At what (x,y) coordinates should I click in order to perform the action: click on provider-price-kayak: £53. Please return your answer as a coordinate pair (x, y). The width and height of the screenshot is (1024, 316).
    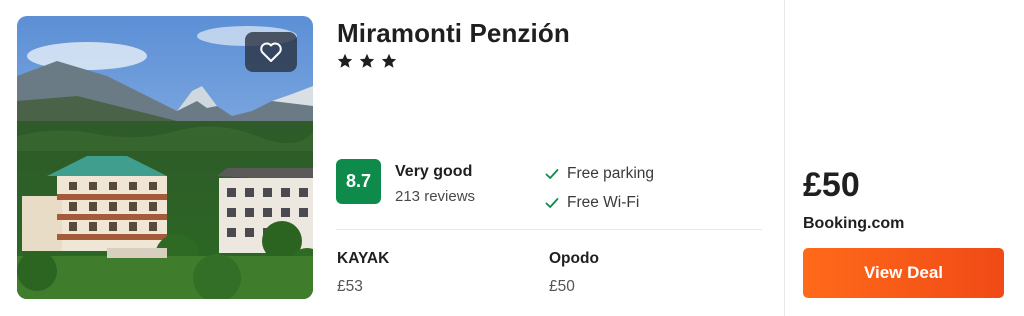
    Looking at the image, I should click on (350, 287).